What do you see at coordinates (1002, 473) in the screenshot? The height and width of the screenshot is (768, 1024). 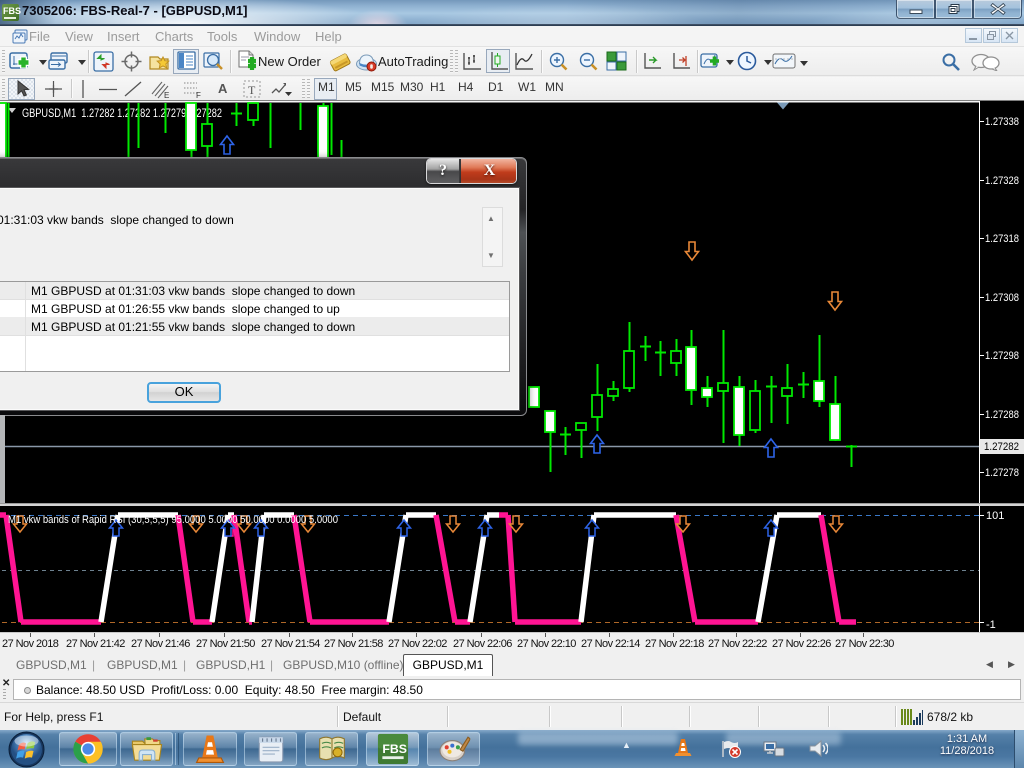 I see `svg-text: 1.27278` at bounding box center [1002, 473].